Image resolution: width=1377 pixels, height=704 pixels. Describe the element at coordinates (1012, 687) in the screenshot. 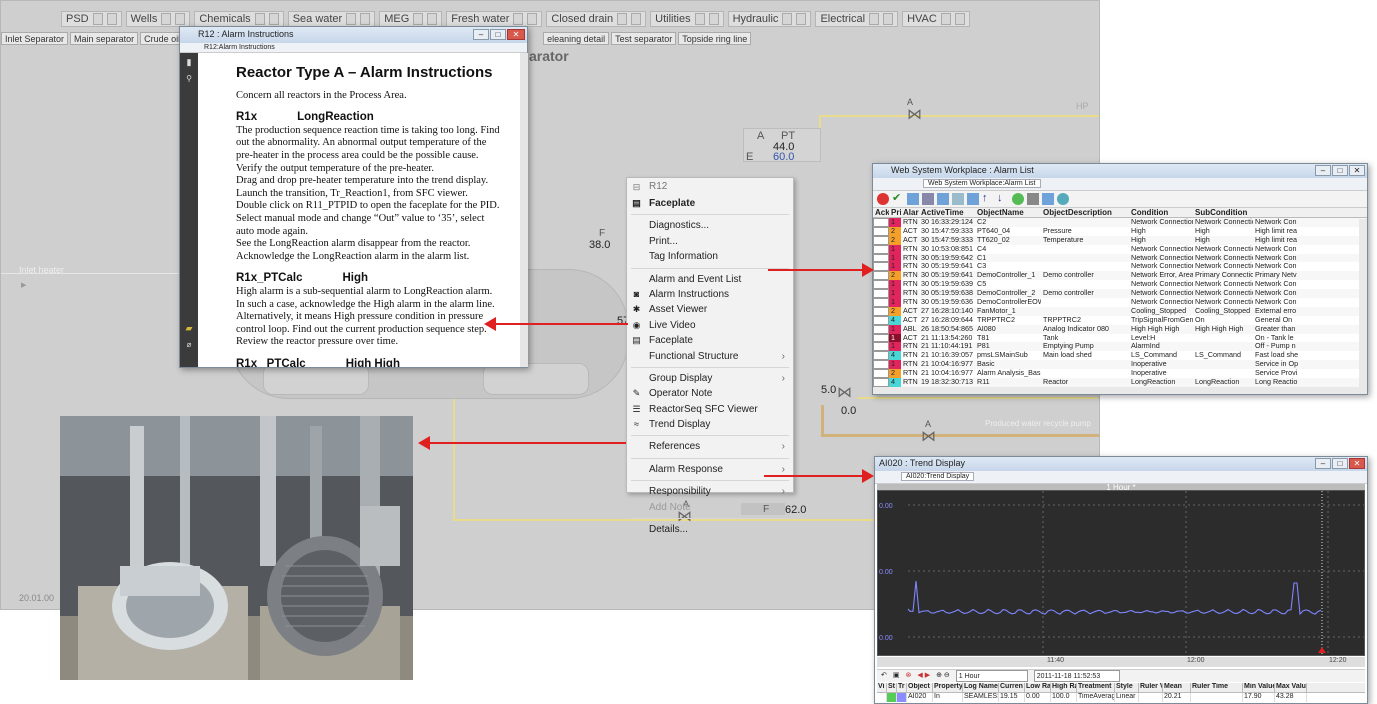

I see `trend-column-header: Curren` at that location.